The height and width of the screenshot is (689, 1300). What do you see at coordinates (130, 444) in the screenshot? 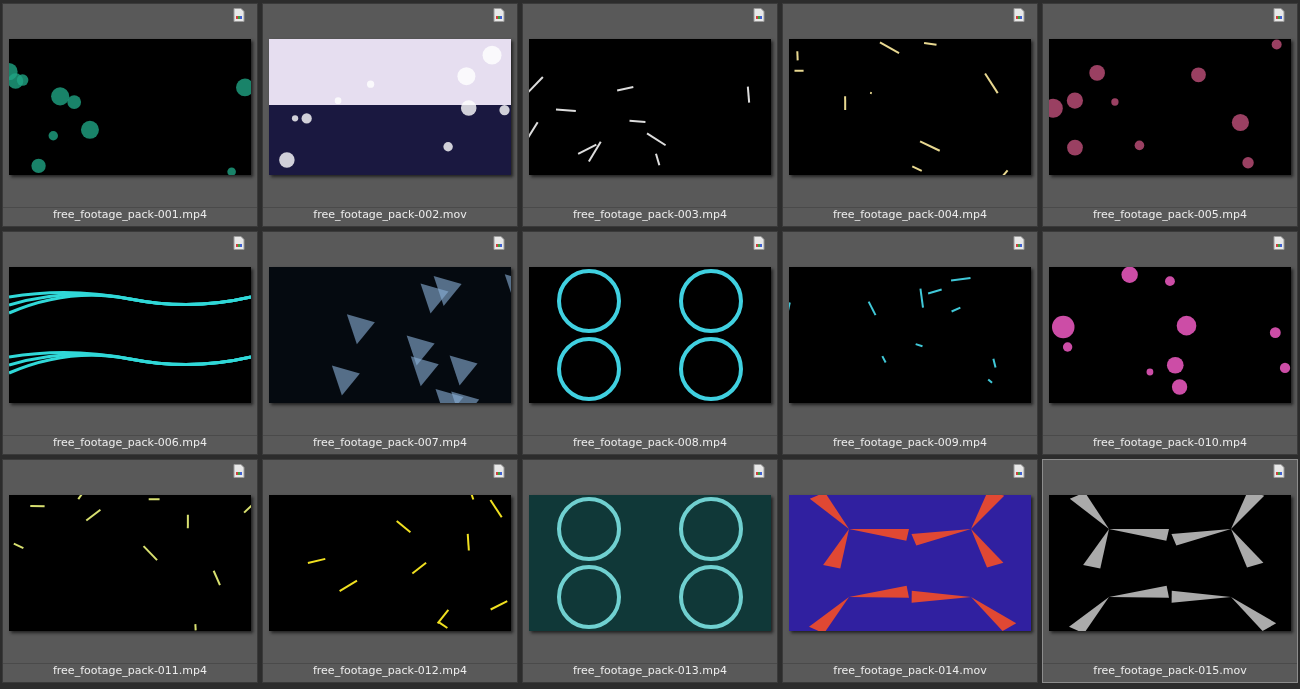
I see `file-name: free_footage_pack-006.mp4` at bounding box center [130, 444].